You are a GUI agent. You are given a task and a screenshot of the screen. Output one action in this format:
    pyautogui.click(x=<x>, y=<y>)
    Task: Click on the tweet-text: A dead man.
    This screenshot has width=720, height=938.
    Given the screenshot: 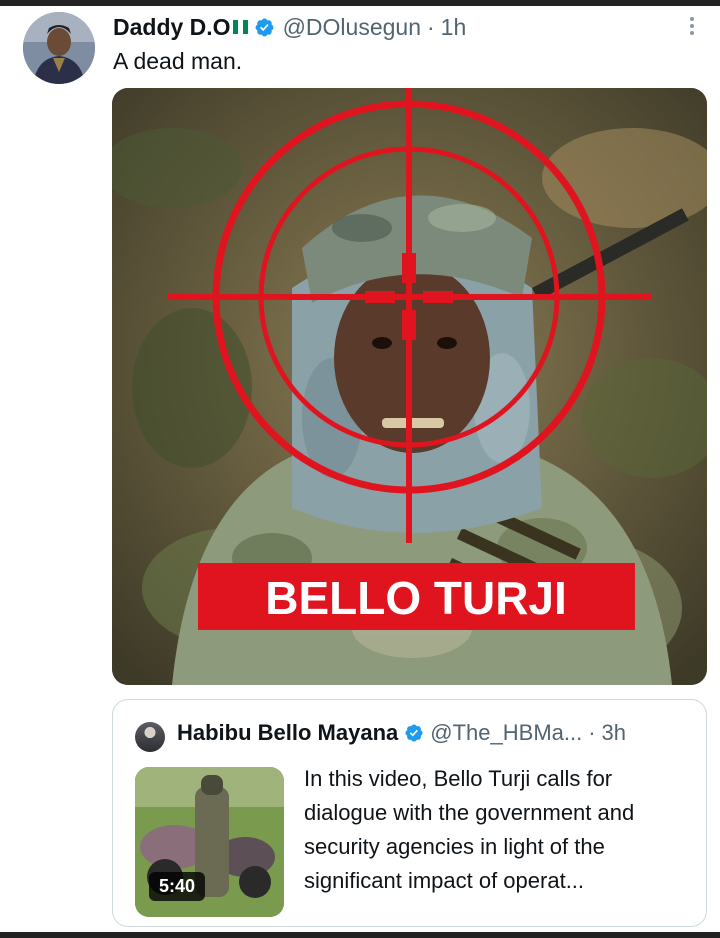 What is the action you would take?
    pyautogui.click(x=178, y=61)
    